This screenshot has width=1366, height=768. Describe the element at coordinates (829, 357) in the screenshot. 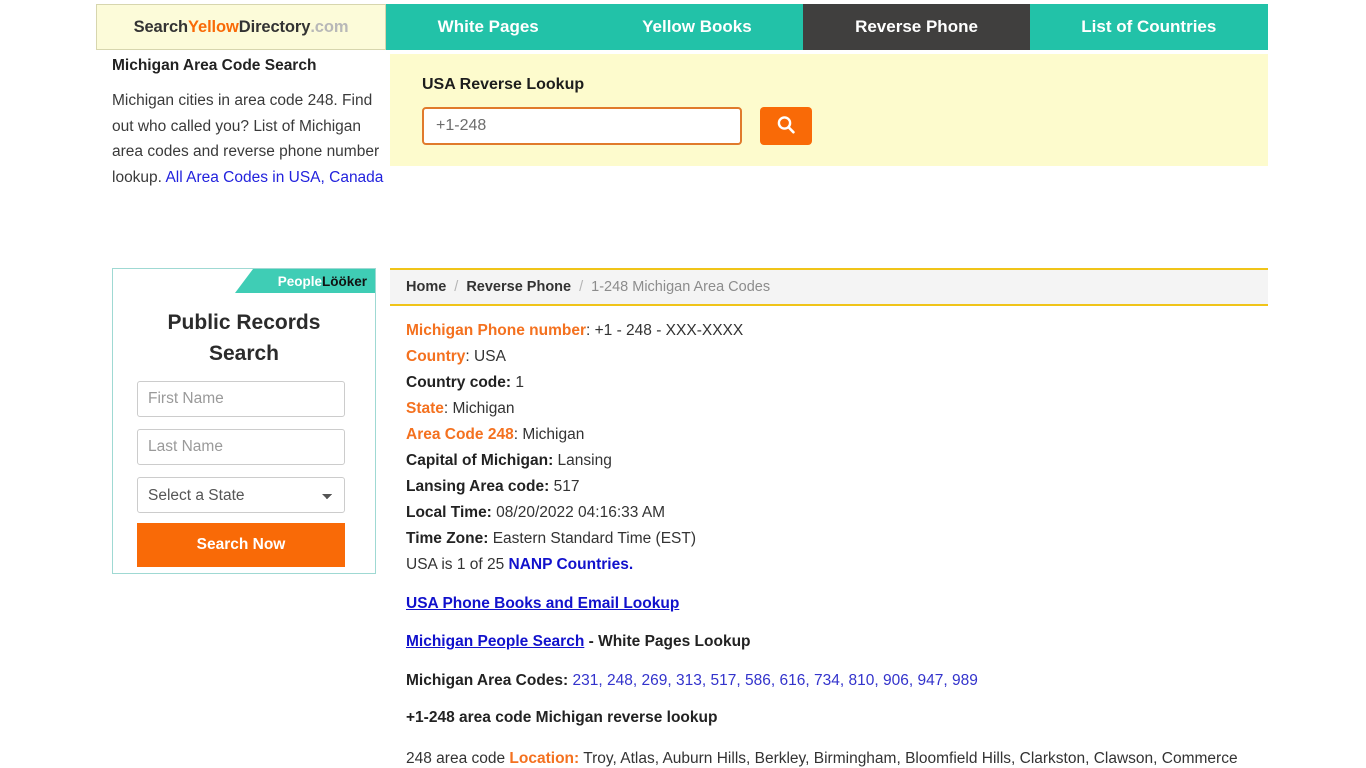

I see `detail-country: Country: USA` at that location.